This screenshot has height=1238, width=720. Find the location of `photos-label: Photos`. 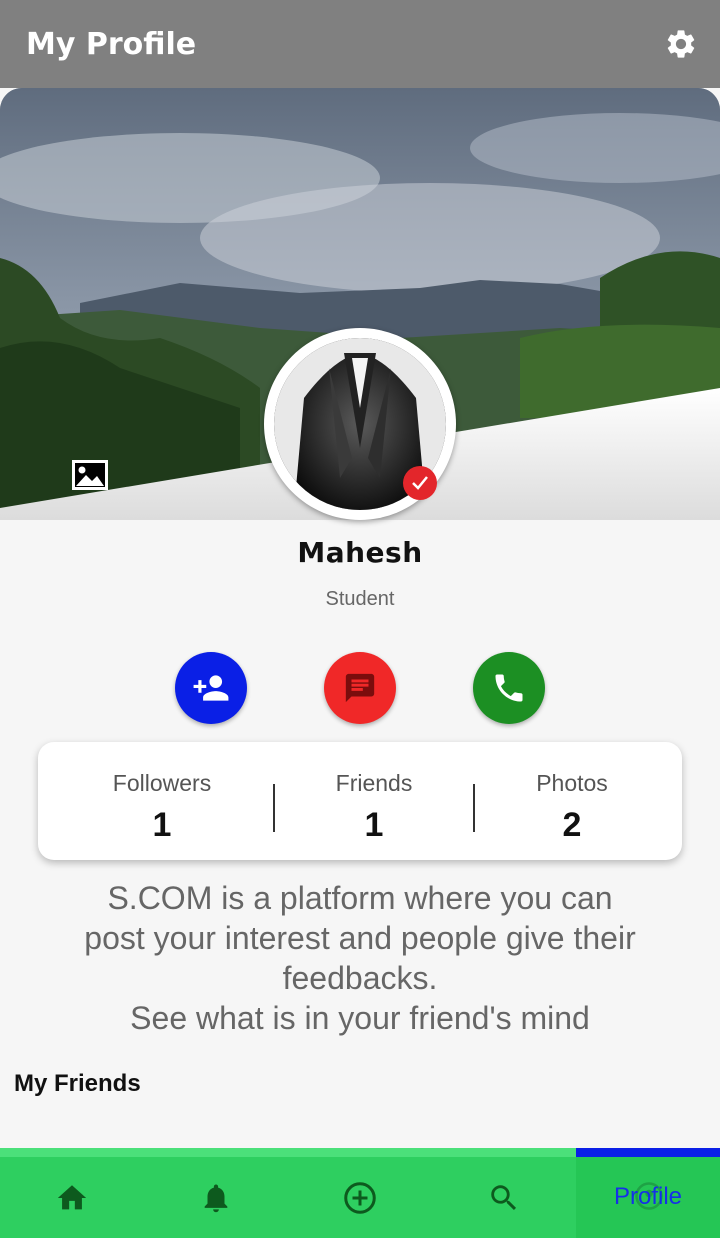

photos-label: Photos is located at coordinates (572, 783).